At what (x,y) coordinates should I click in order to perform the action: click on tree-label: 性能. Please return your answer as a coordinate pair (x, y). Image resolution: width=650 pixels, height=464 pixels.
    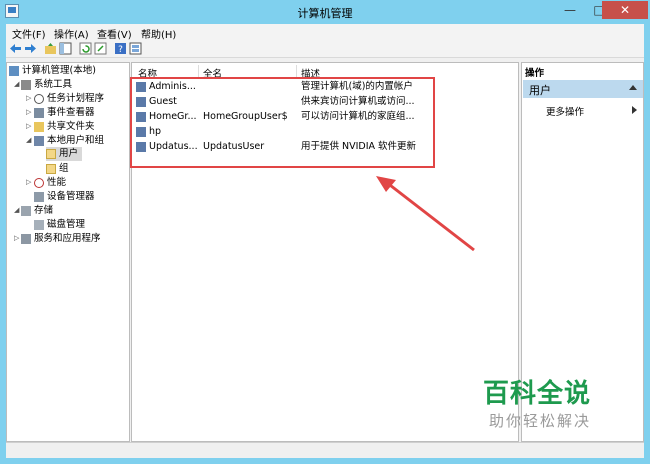
    Looking at the image, I should click on (57, 182).